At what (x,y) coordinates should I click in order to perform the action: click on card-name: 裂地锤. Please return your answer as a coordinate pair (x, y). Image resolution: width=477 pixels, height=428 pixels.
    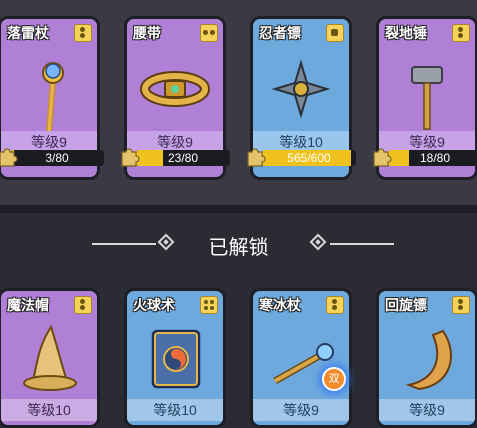
    Looking at the image, I should click on (406, 33).